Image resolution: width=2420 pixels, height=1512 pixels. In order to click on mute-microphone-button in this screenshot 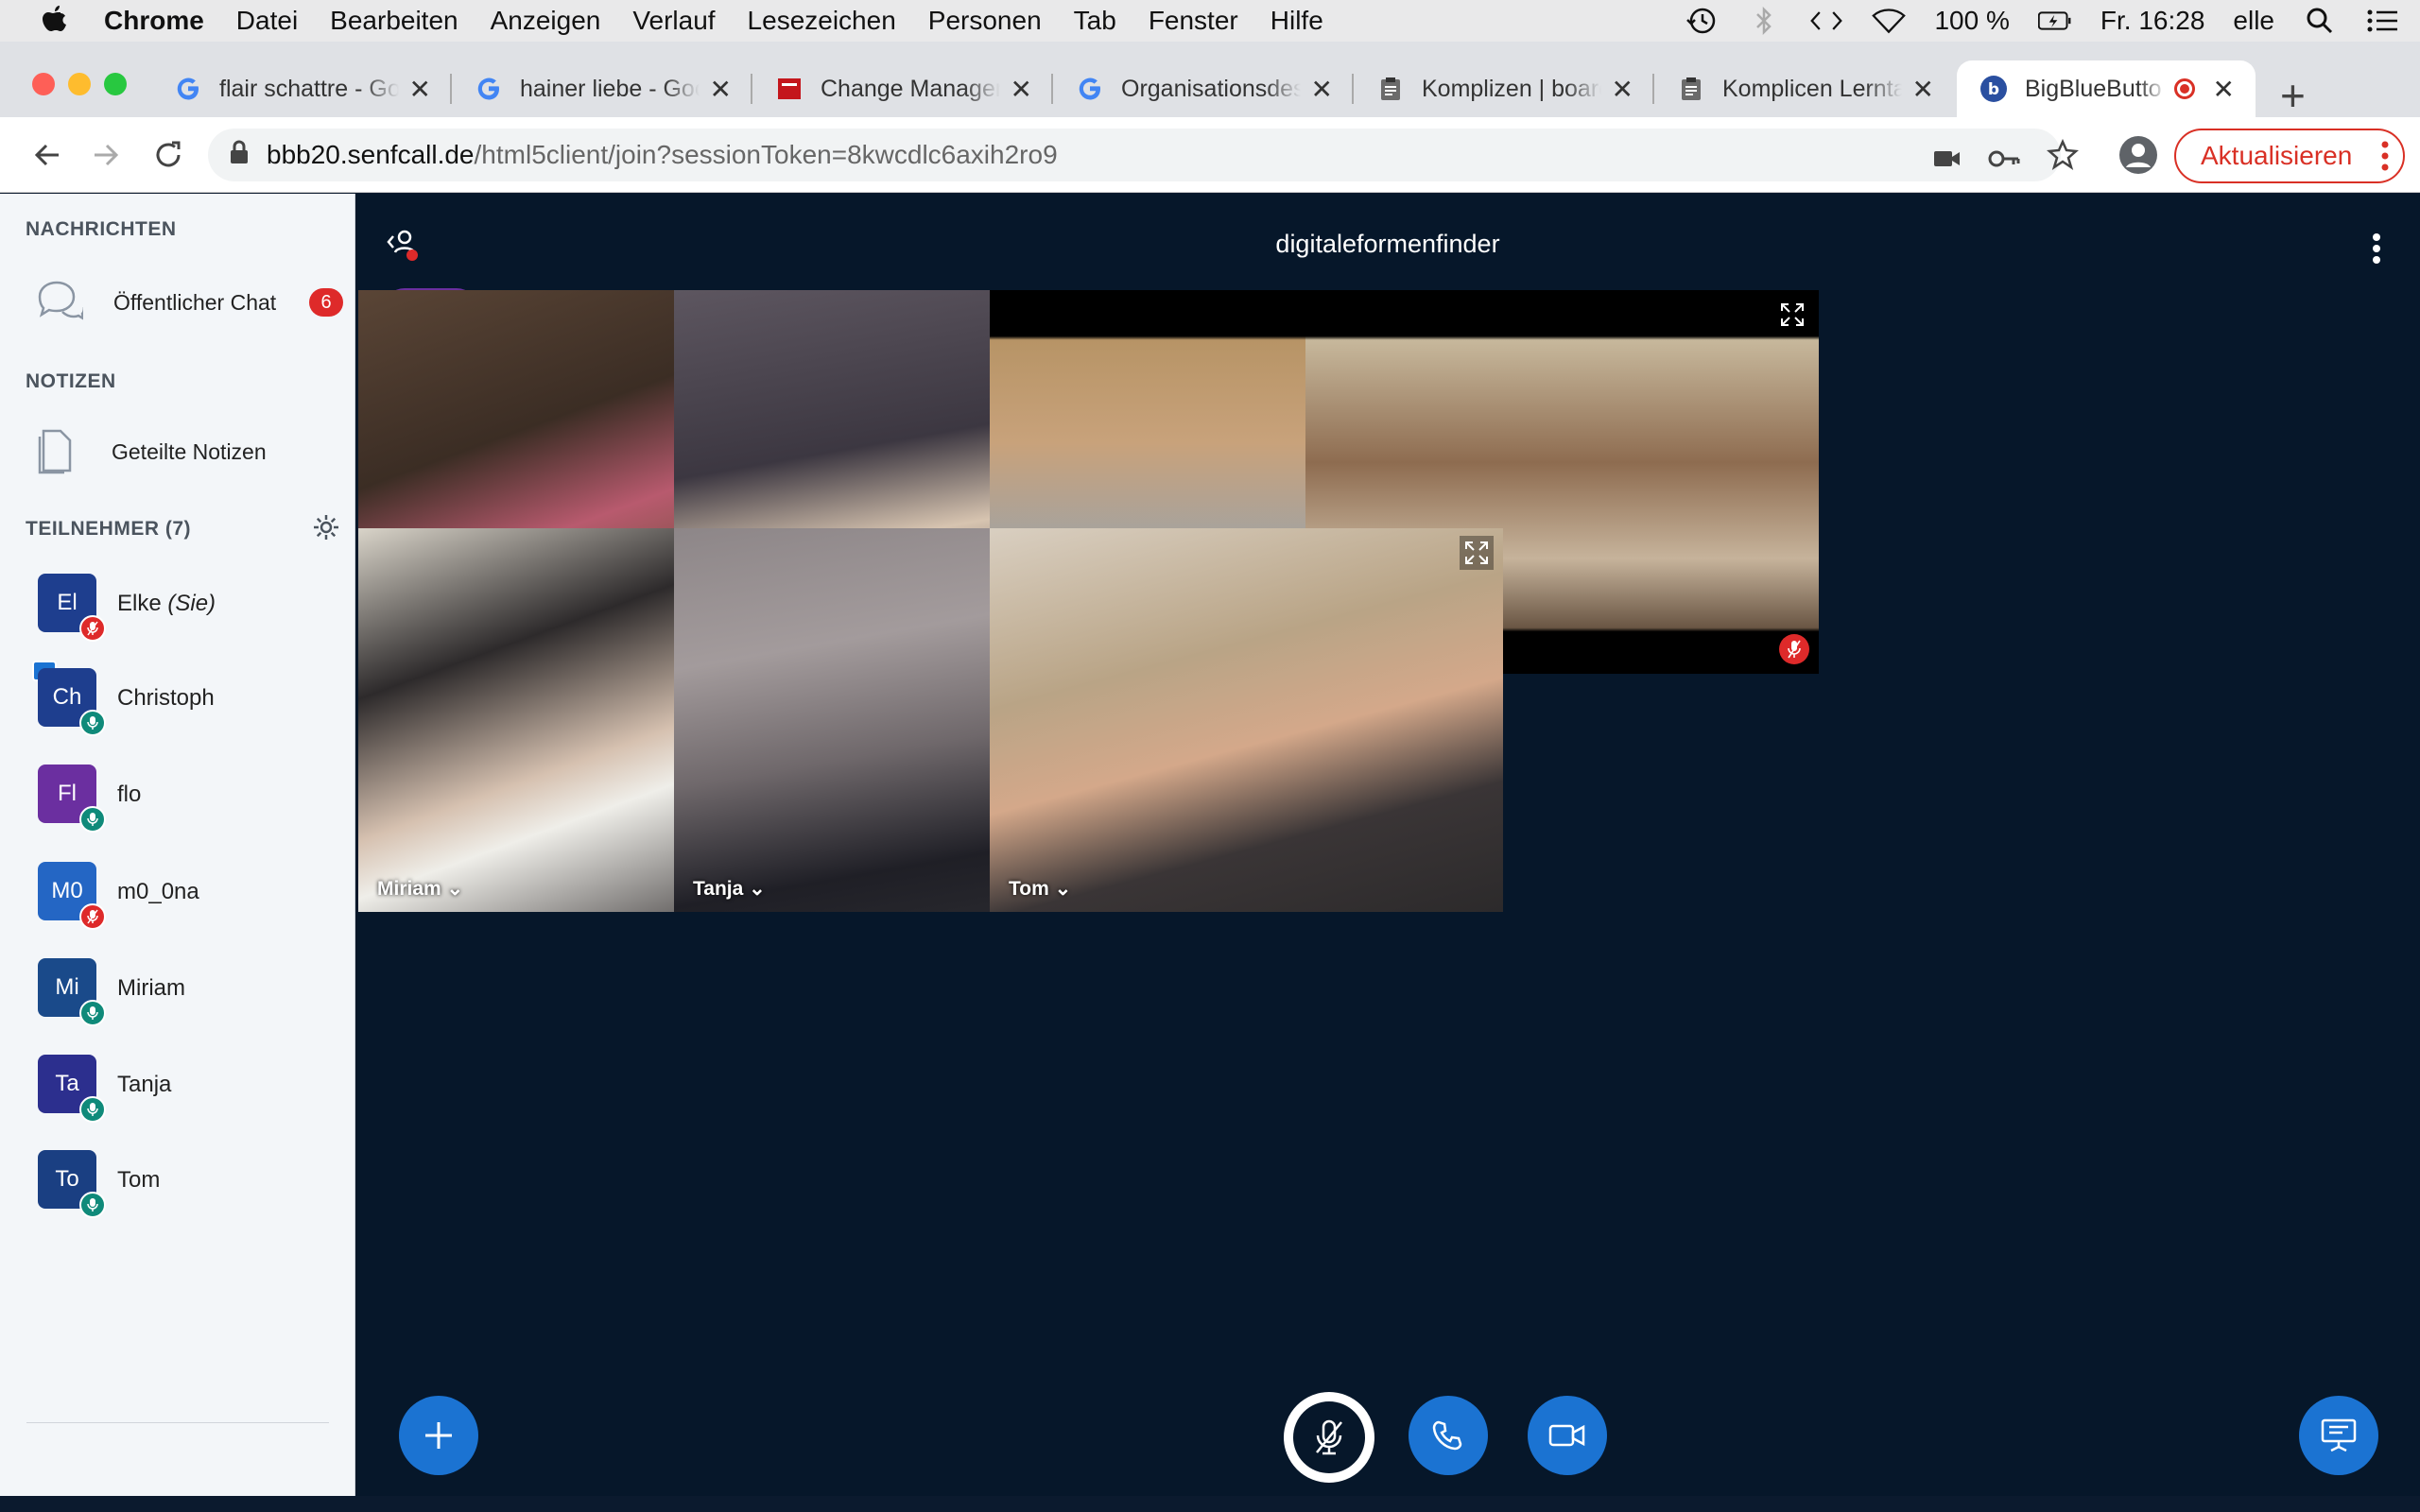, I will do `click(1329, 1437)`.